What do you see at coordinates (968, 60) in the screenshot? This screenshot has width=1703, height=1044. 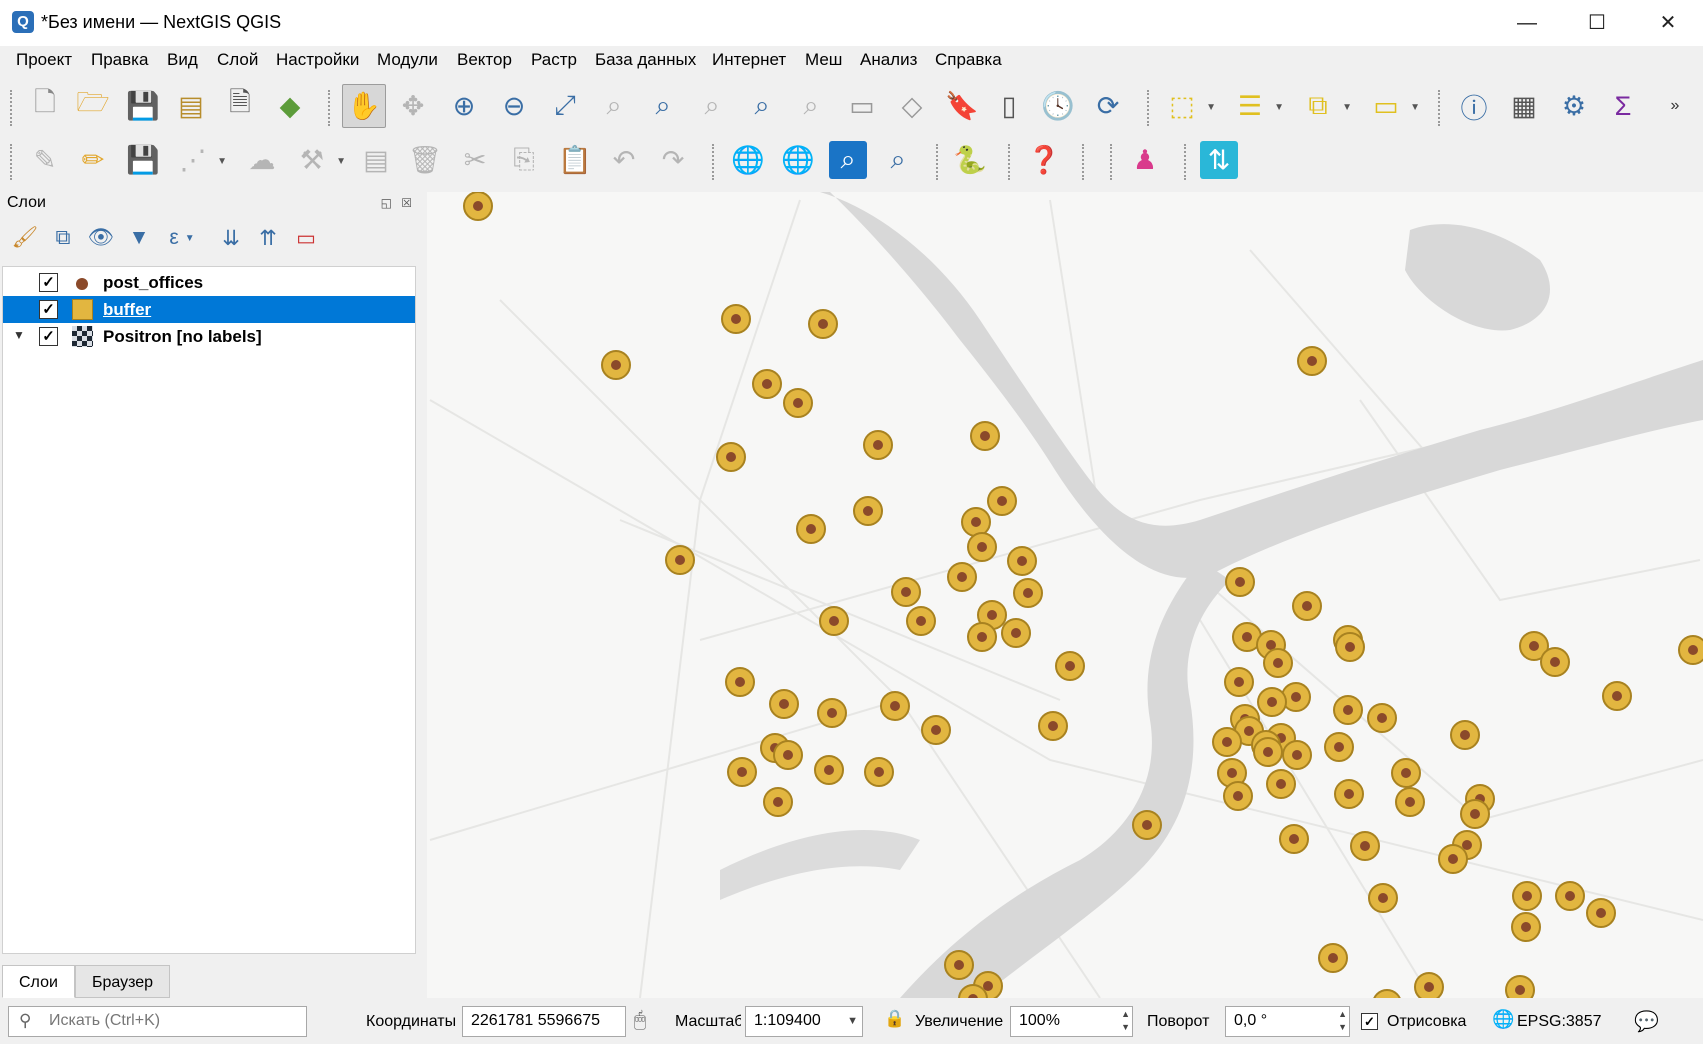 I see `menu-help: Справка` at bounding box center [968, 60].